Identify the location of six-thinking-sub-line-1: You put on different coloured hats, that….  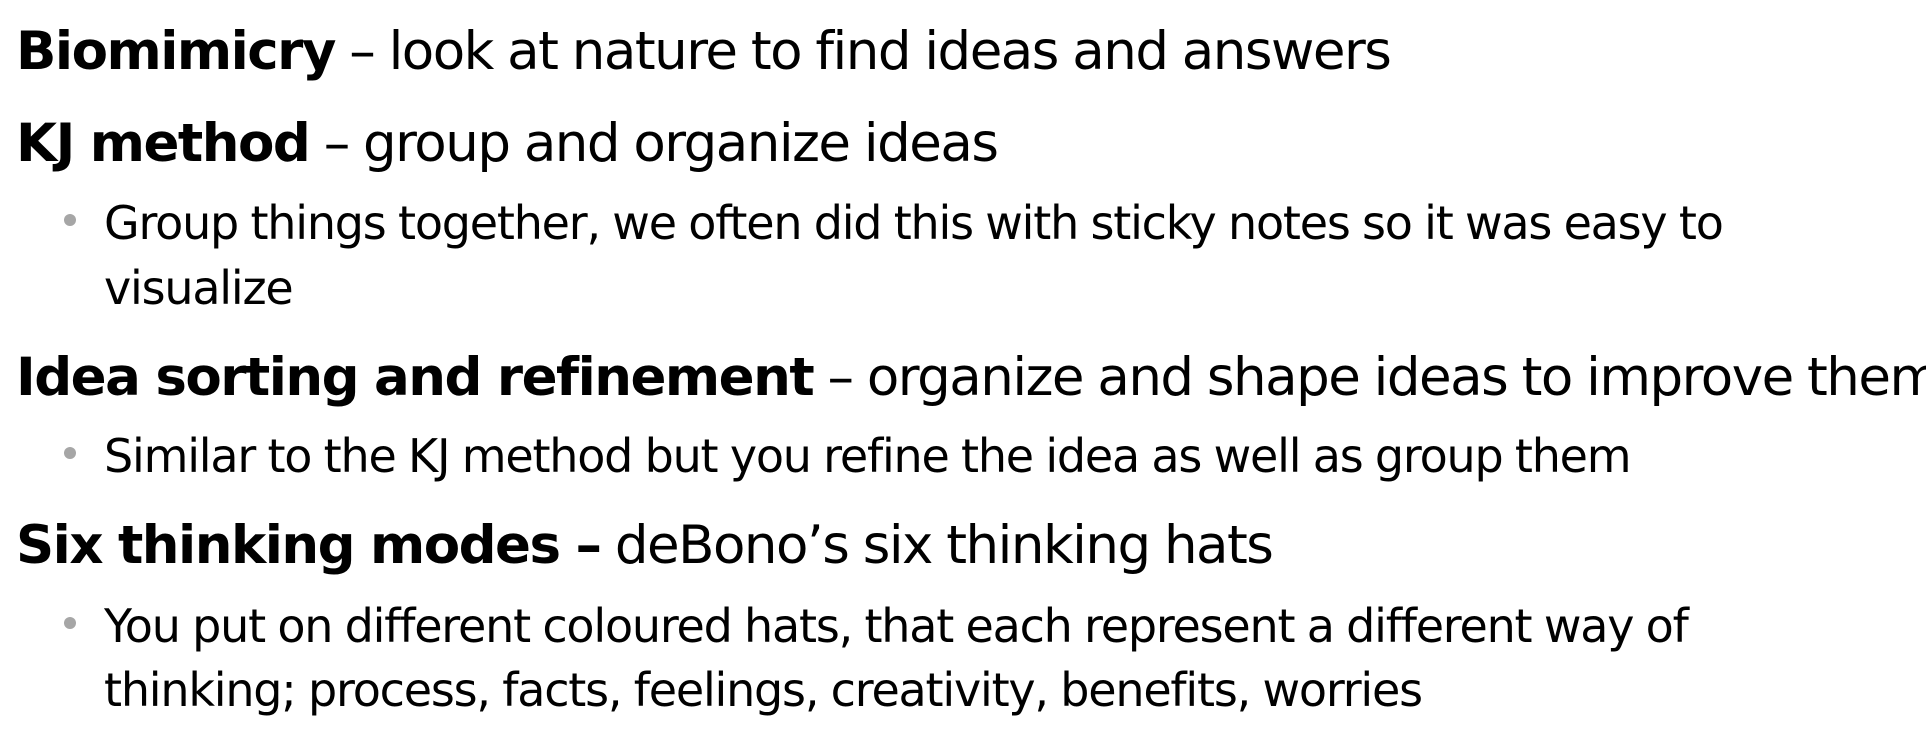
(896, 626).